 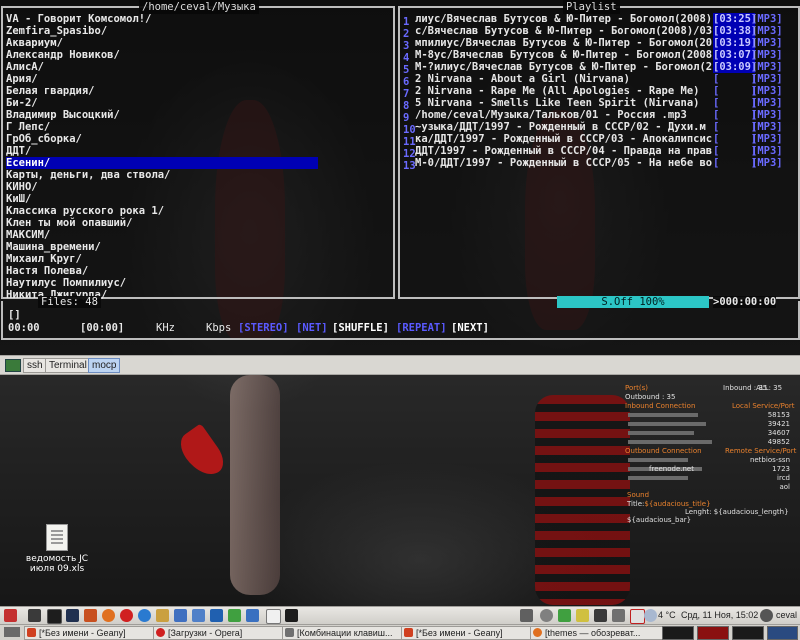 I want to click on conky-outbound-connection: Outbound Connection, so click(x=663, y=451).